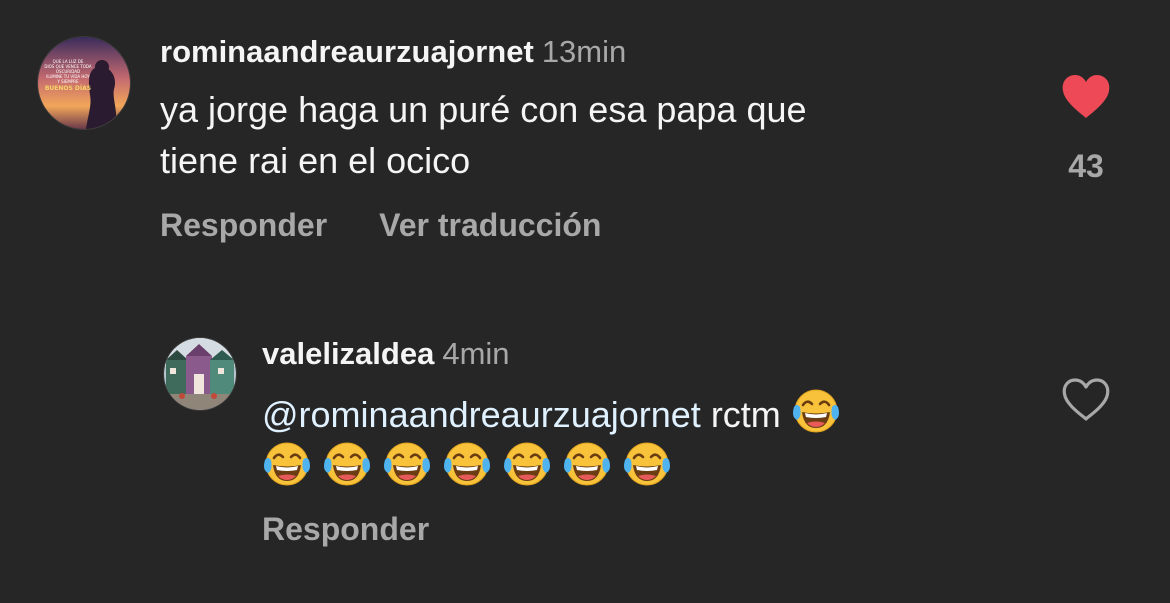 This screenshot has width=1170, height=603. I want to click on user-mention: @rominaandreaurzuajornet, so click(481, 414).